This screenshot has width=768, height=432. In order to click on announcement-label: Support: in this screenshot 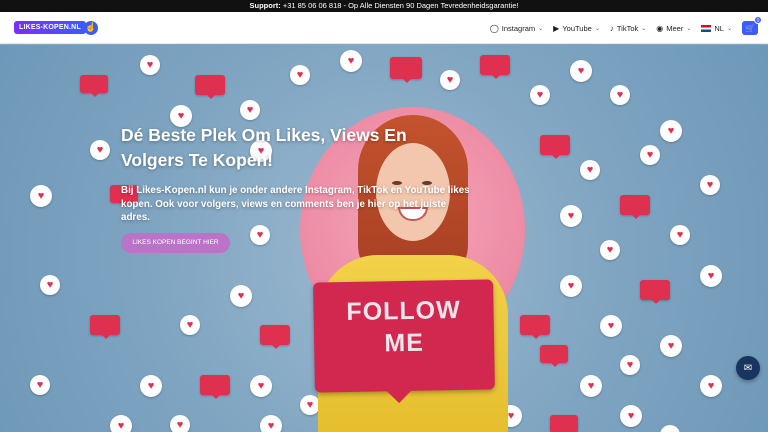, I will do `click(265, 5)`.